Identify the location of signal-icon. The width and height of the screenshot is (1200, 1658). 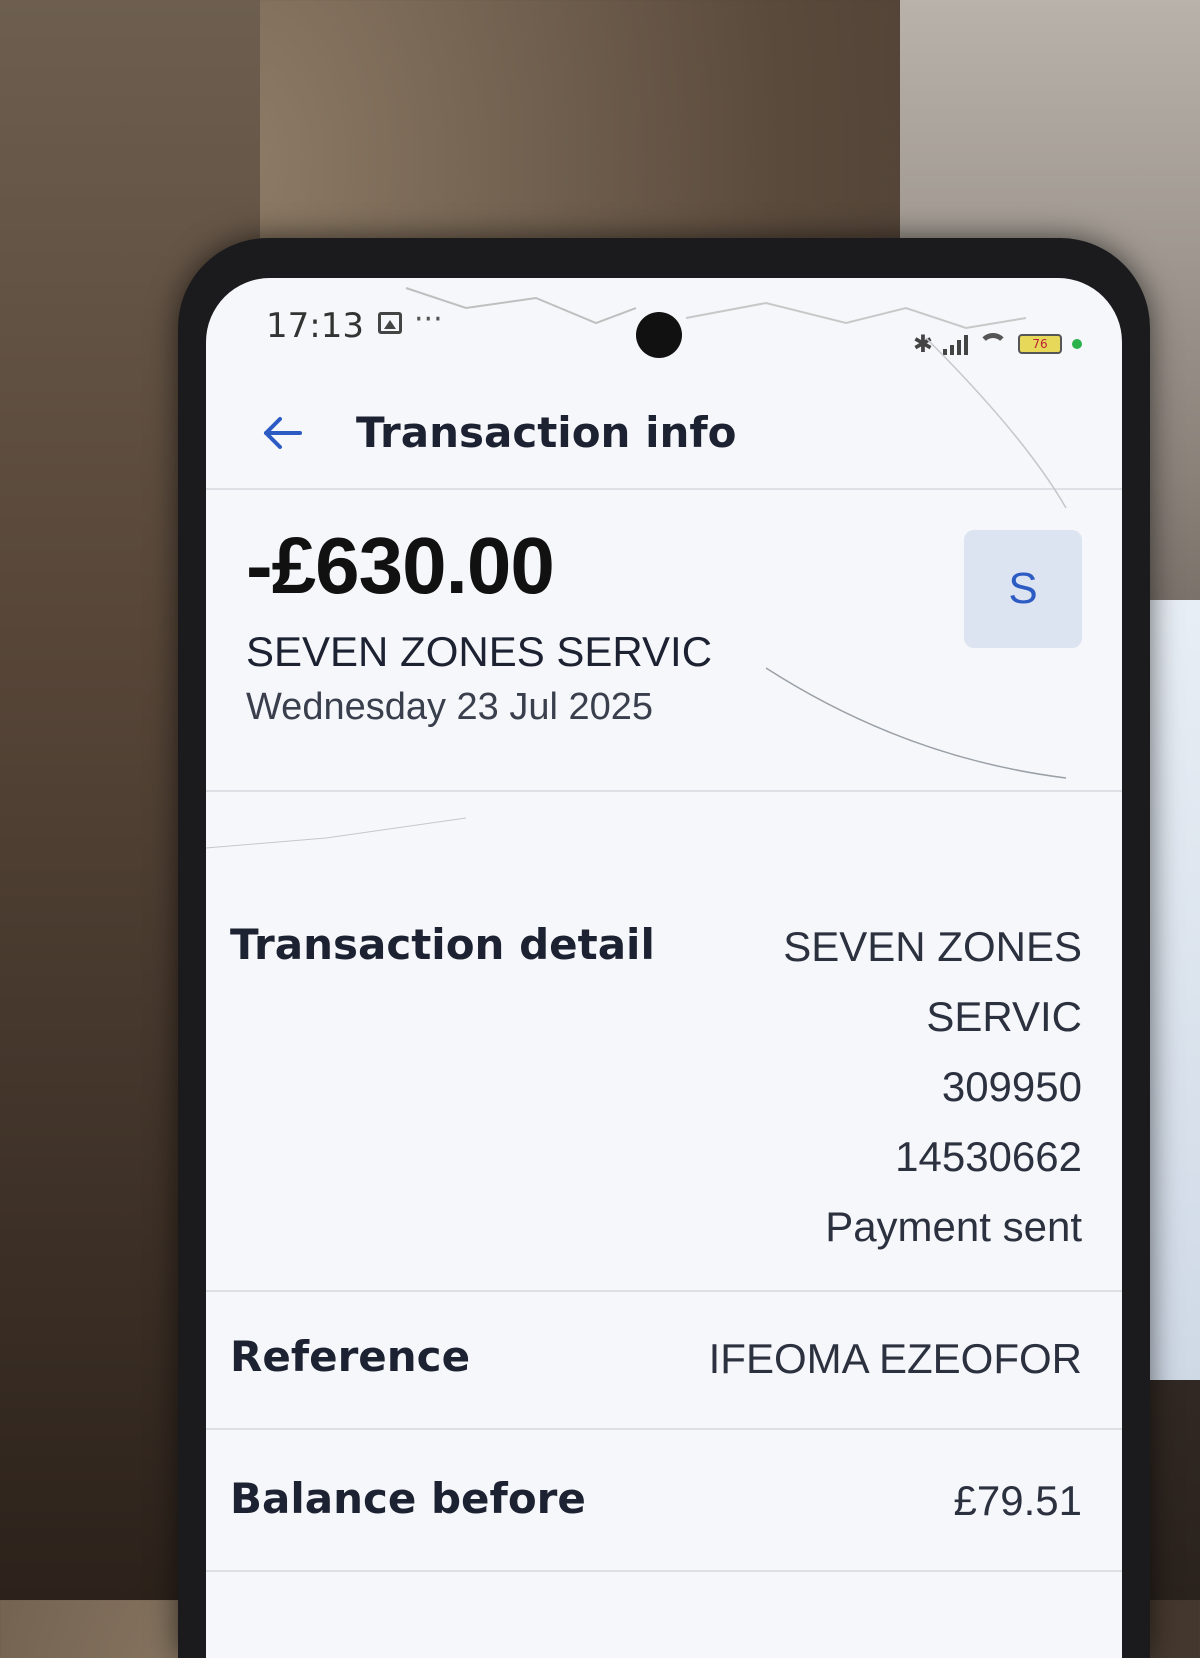
(955, 344).